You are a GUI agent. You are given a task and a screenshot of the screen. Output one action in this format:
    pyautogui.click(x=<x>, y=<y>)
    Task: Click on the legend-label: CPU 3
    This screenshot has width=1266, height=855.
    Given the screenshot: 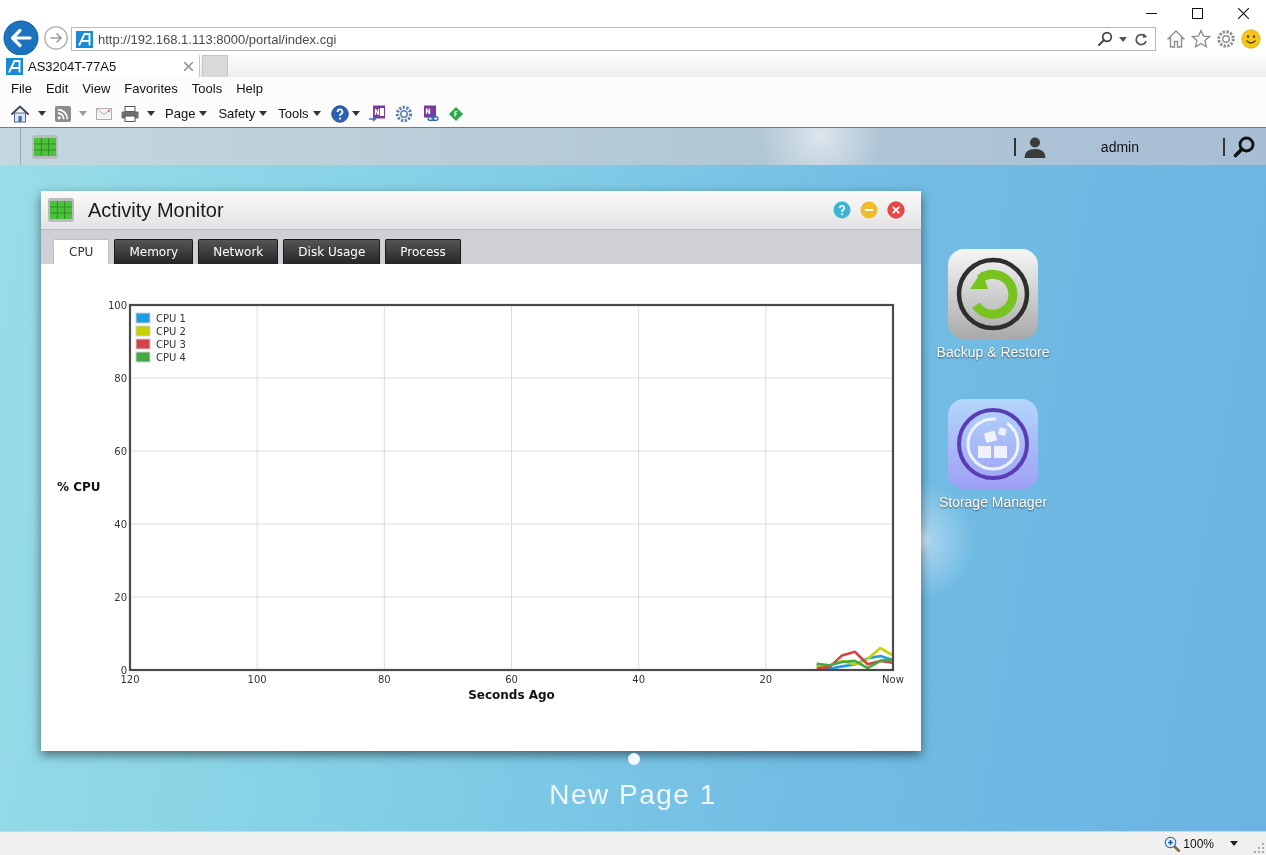 What is the action you would take?
    pyautogui.click(x=171, y=344)
    